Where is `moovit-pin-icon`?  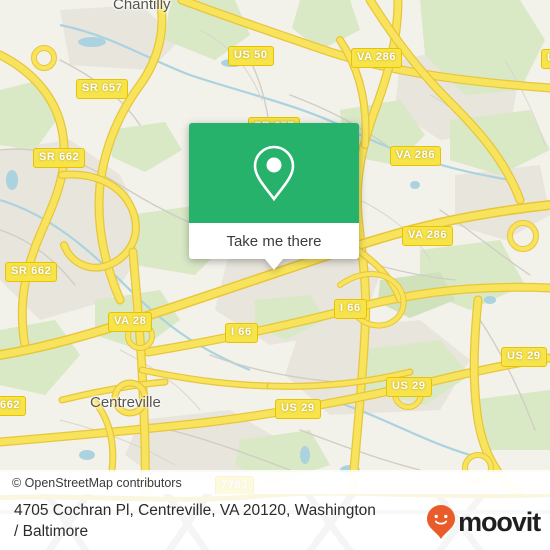
moovit-pin-icon is located at coordinates (441, 522).